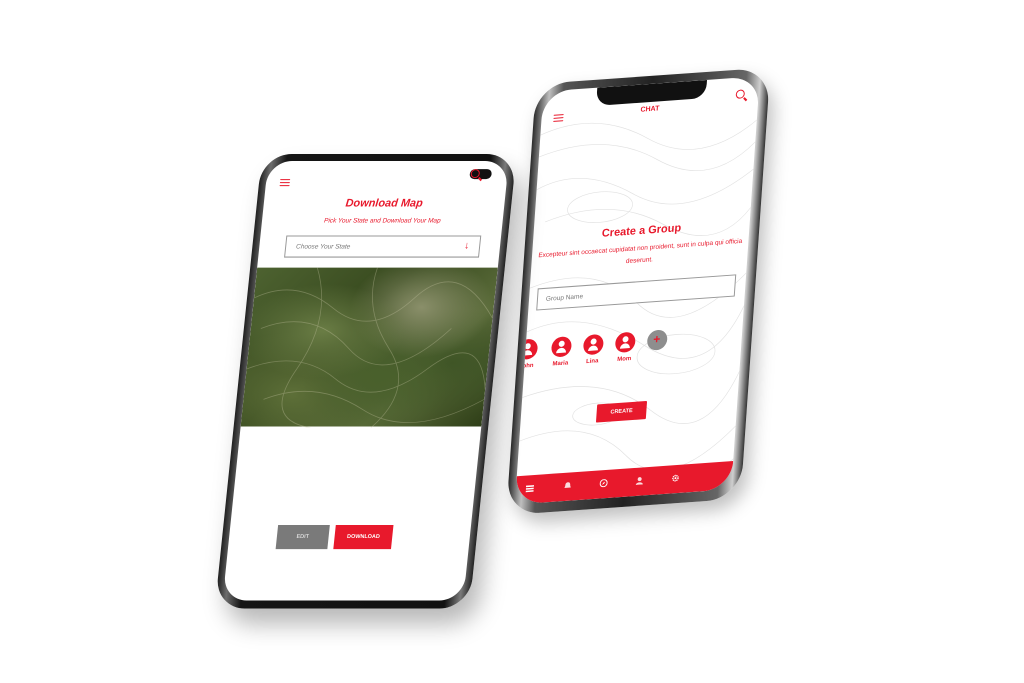 The width and height of the screenshot is (1024, 683). I want to click on download-button: DOWNLOAD, so click(363, 537).